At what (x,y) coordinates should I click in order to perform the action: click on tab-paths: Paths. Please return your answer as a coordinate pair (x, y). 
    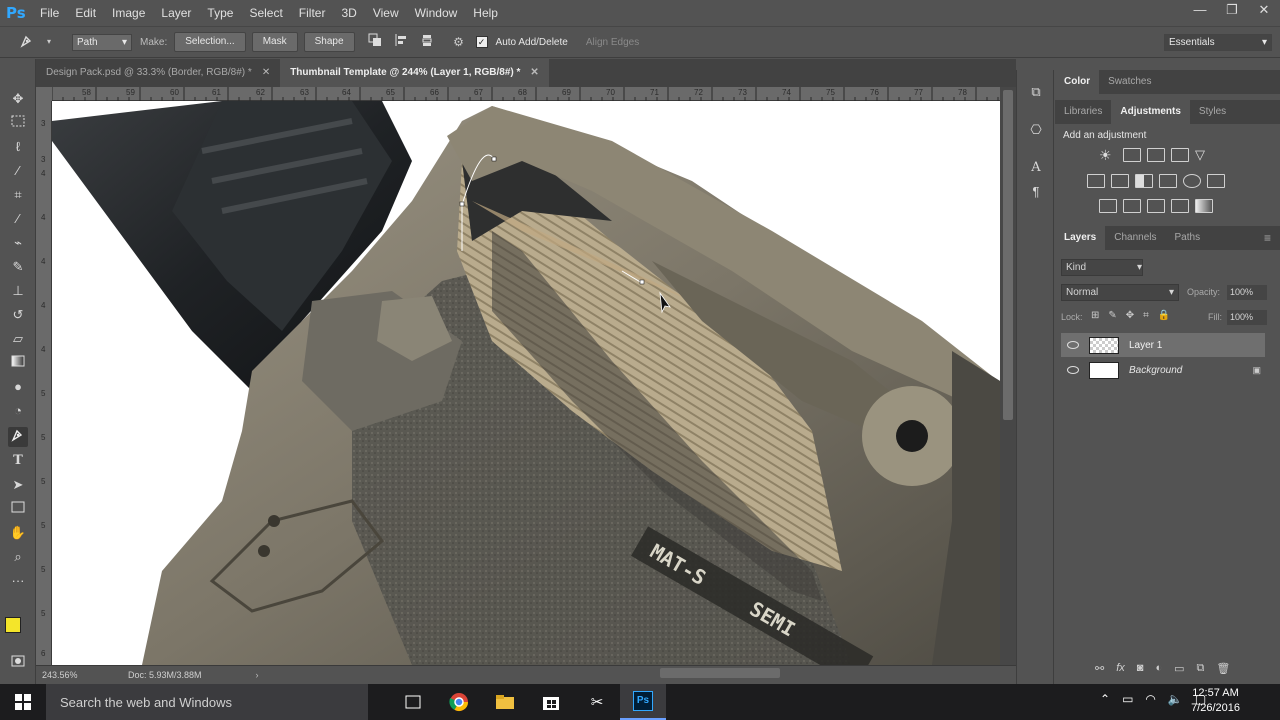
    Looking at the image, I should click on (1188, 238).